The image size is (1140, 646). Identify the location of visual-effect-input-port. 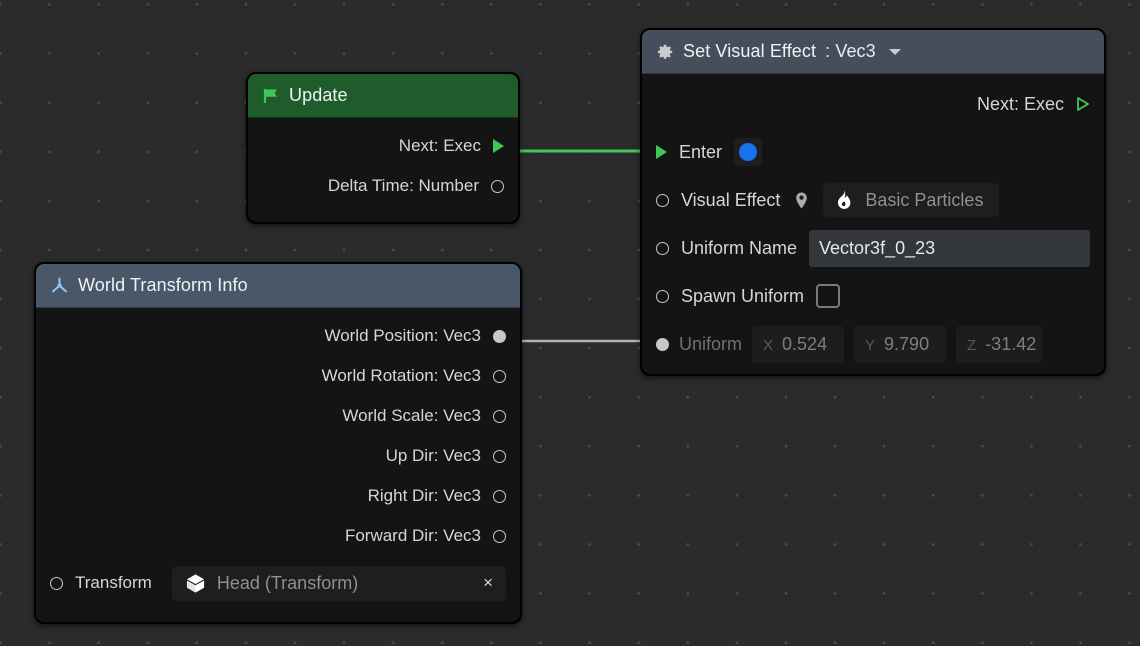
(662, 200).